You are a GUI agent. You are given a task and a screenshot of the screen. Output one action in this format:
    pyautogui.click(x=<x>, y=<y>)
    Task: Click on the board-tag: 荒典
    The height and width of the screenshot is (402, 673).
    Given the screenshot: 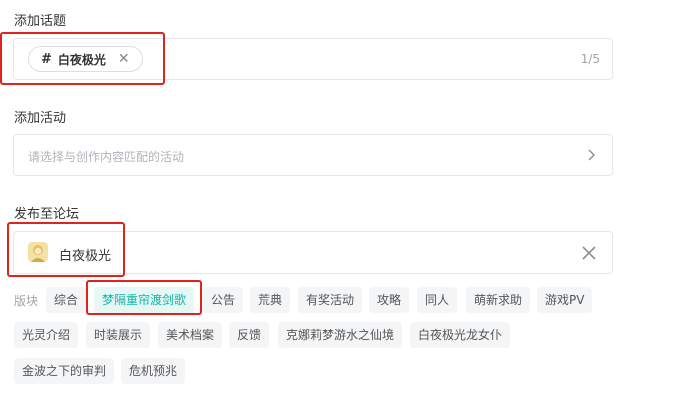 What is the action you would take?
    pyautogui.click(x=270, y=300)
    